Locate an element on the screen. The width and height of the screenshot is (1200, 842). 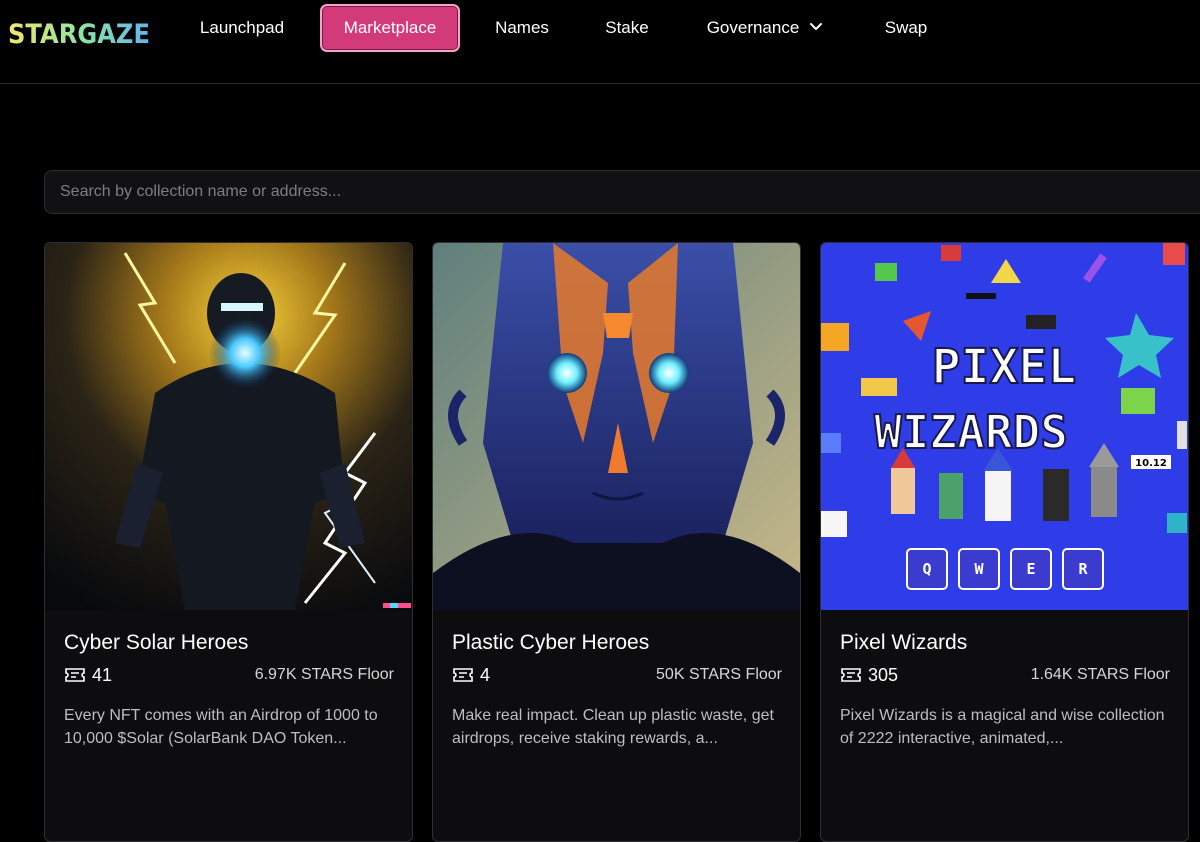
collection-count: 4 is located at coordinates (485, 674).